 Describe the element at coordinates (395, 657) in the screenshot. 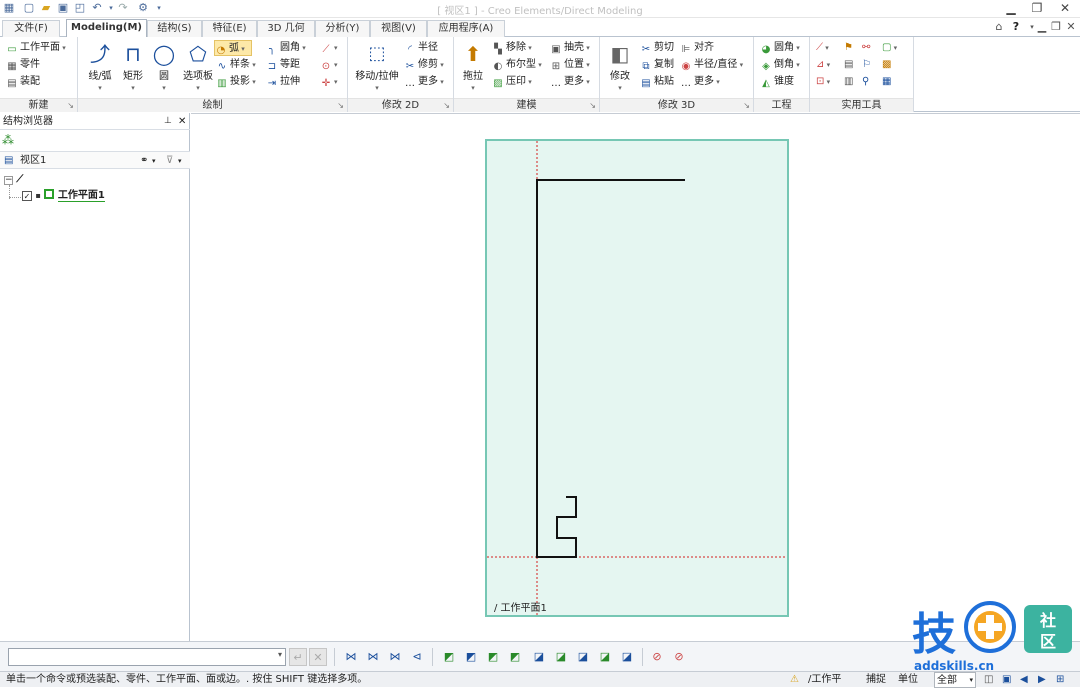

I see `select-filter-3-icon: ⋈` at that location.